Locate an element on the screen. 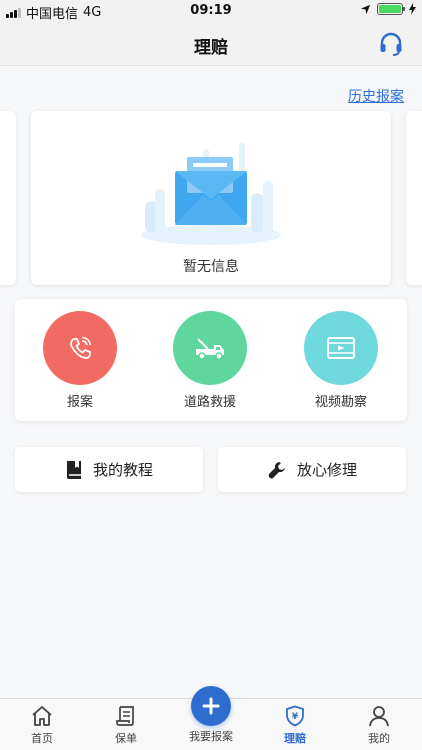 This screenshot has width=422, height=750. claim-shield-icon: ¥ is located at coordinates (295, 716).